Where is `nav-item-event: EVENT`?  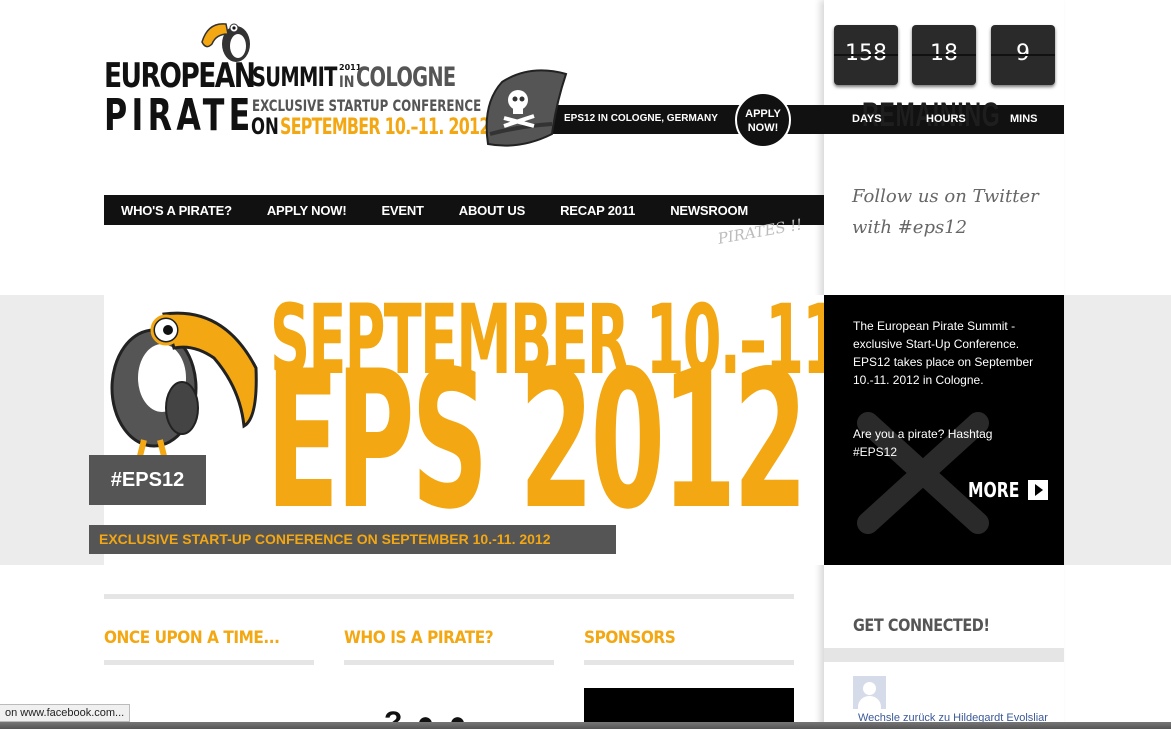 nav-item-event: EVENT is located at coordinates (402, 210).